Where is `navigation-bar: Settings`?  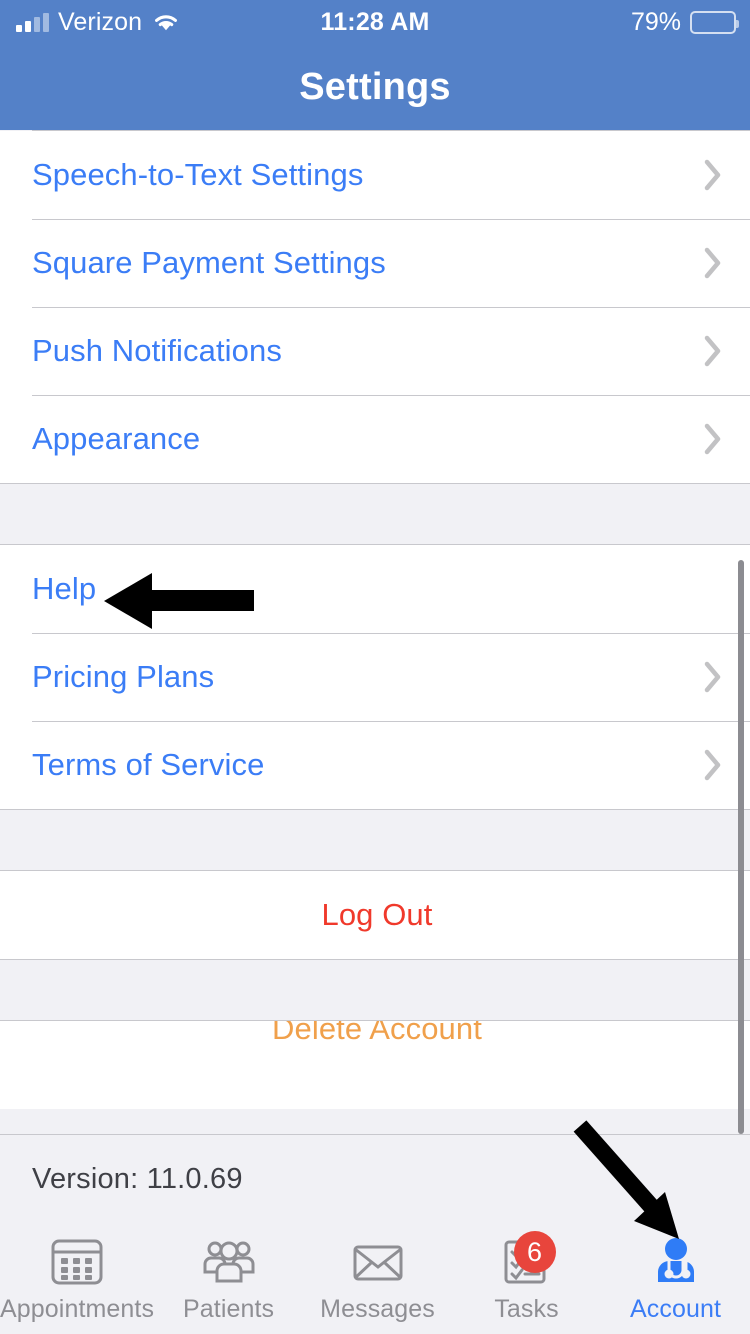
navigation-bar: Settings is located at coordinates (375, 87).